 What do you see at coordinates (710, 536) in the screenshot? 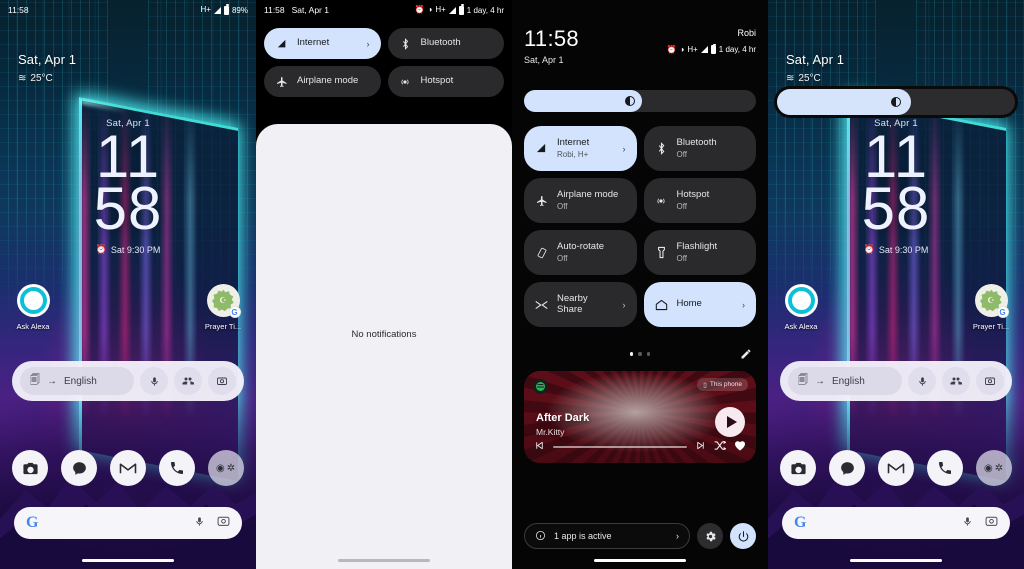
I see `gear-icon` at bounding box center [710, 536].